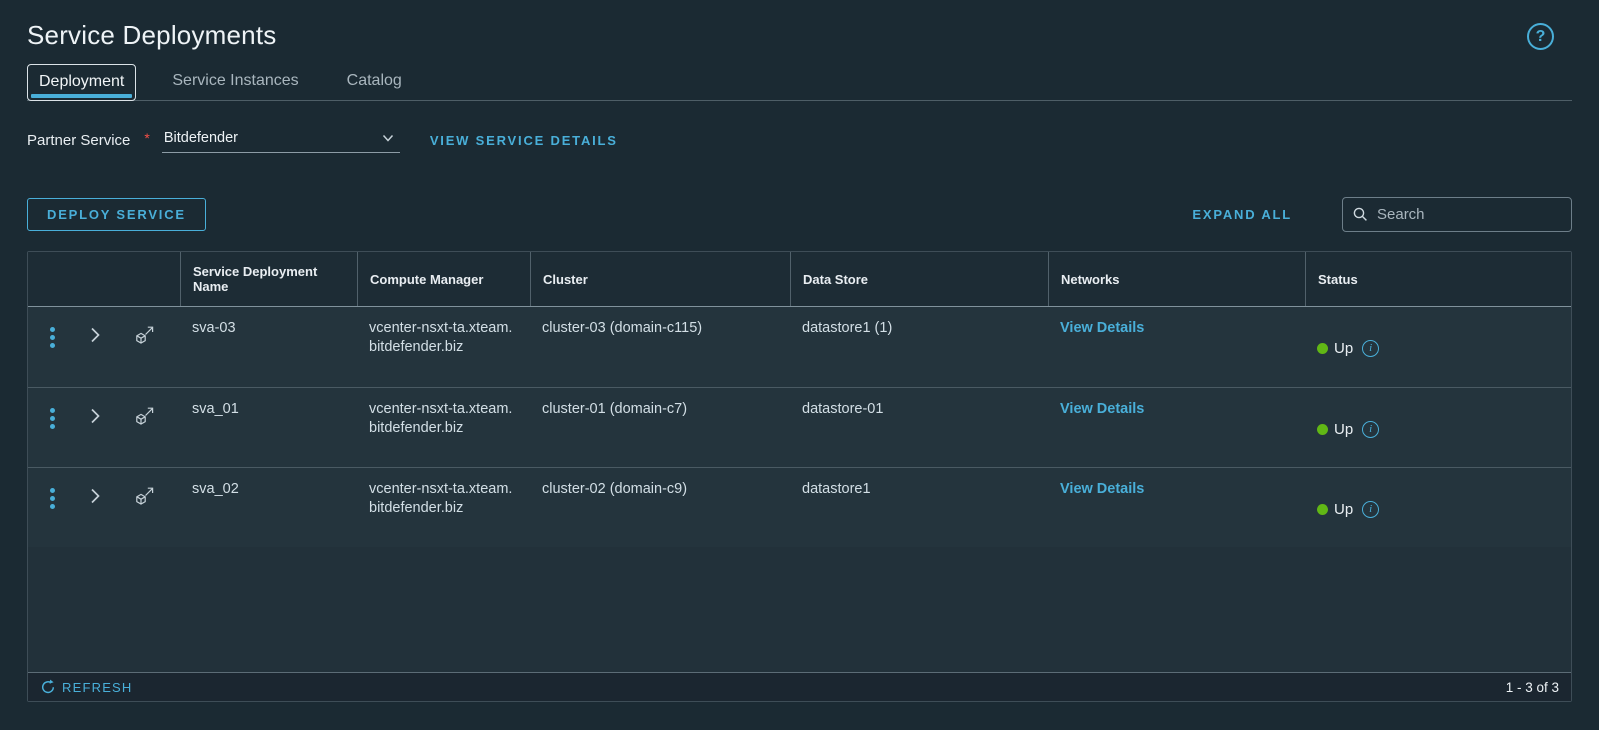  I want to click on column-header-actions, so click(104, 279).